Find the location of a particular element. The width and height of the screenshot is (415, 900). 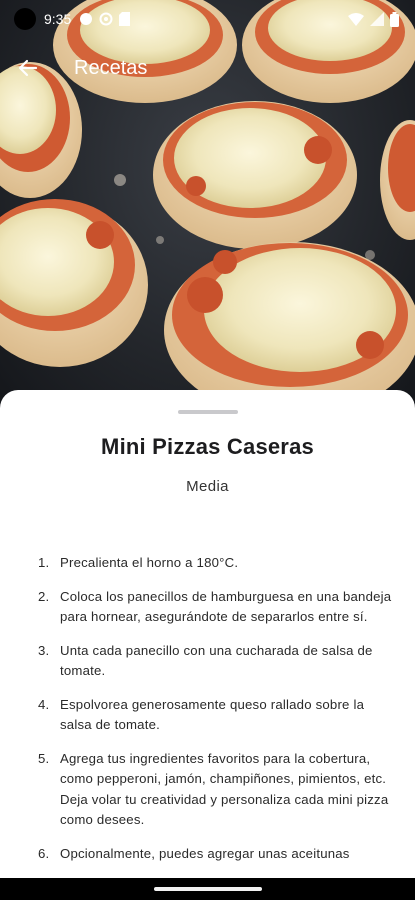

navigation-bar is located at coordinates (207, 889).